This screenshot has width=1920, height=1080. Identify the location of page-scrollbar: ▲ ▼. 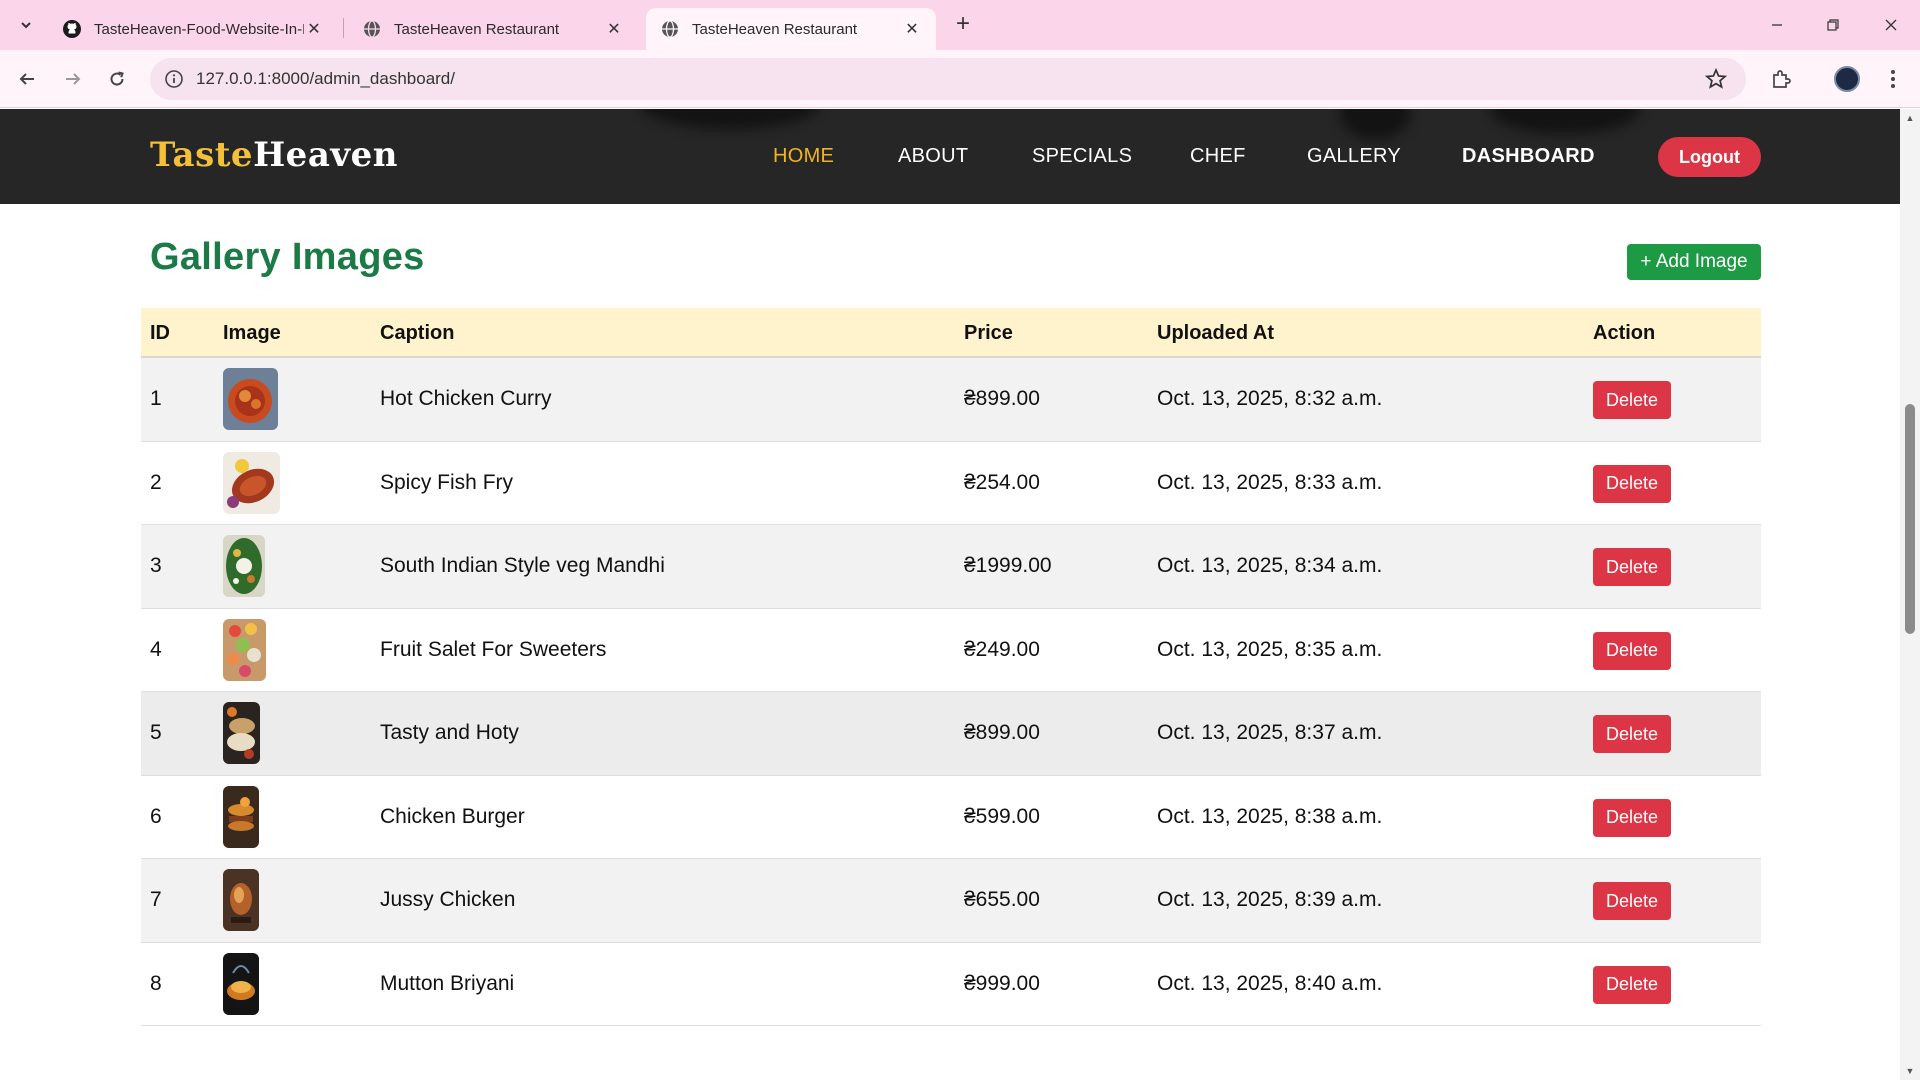
(1910, 594).